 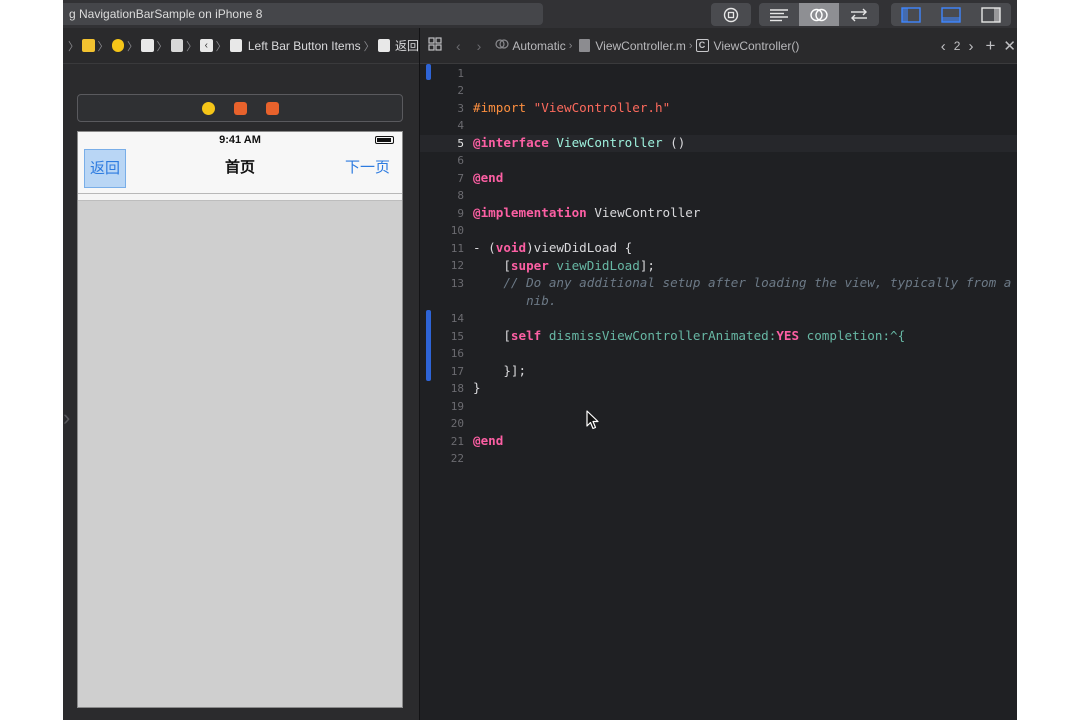 What do you see at coordinates (460, 108) in the screenshot?
I see `line-number: 3` at bounding box center [460, 108].